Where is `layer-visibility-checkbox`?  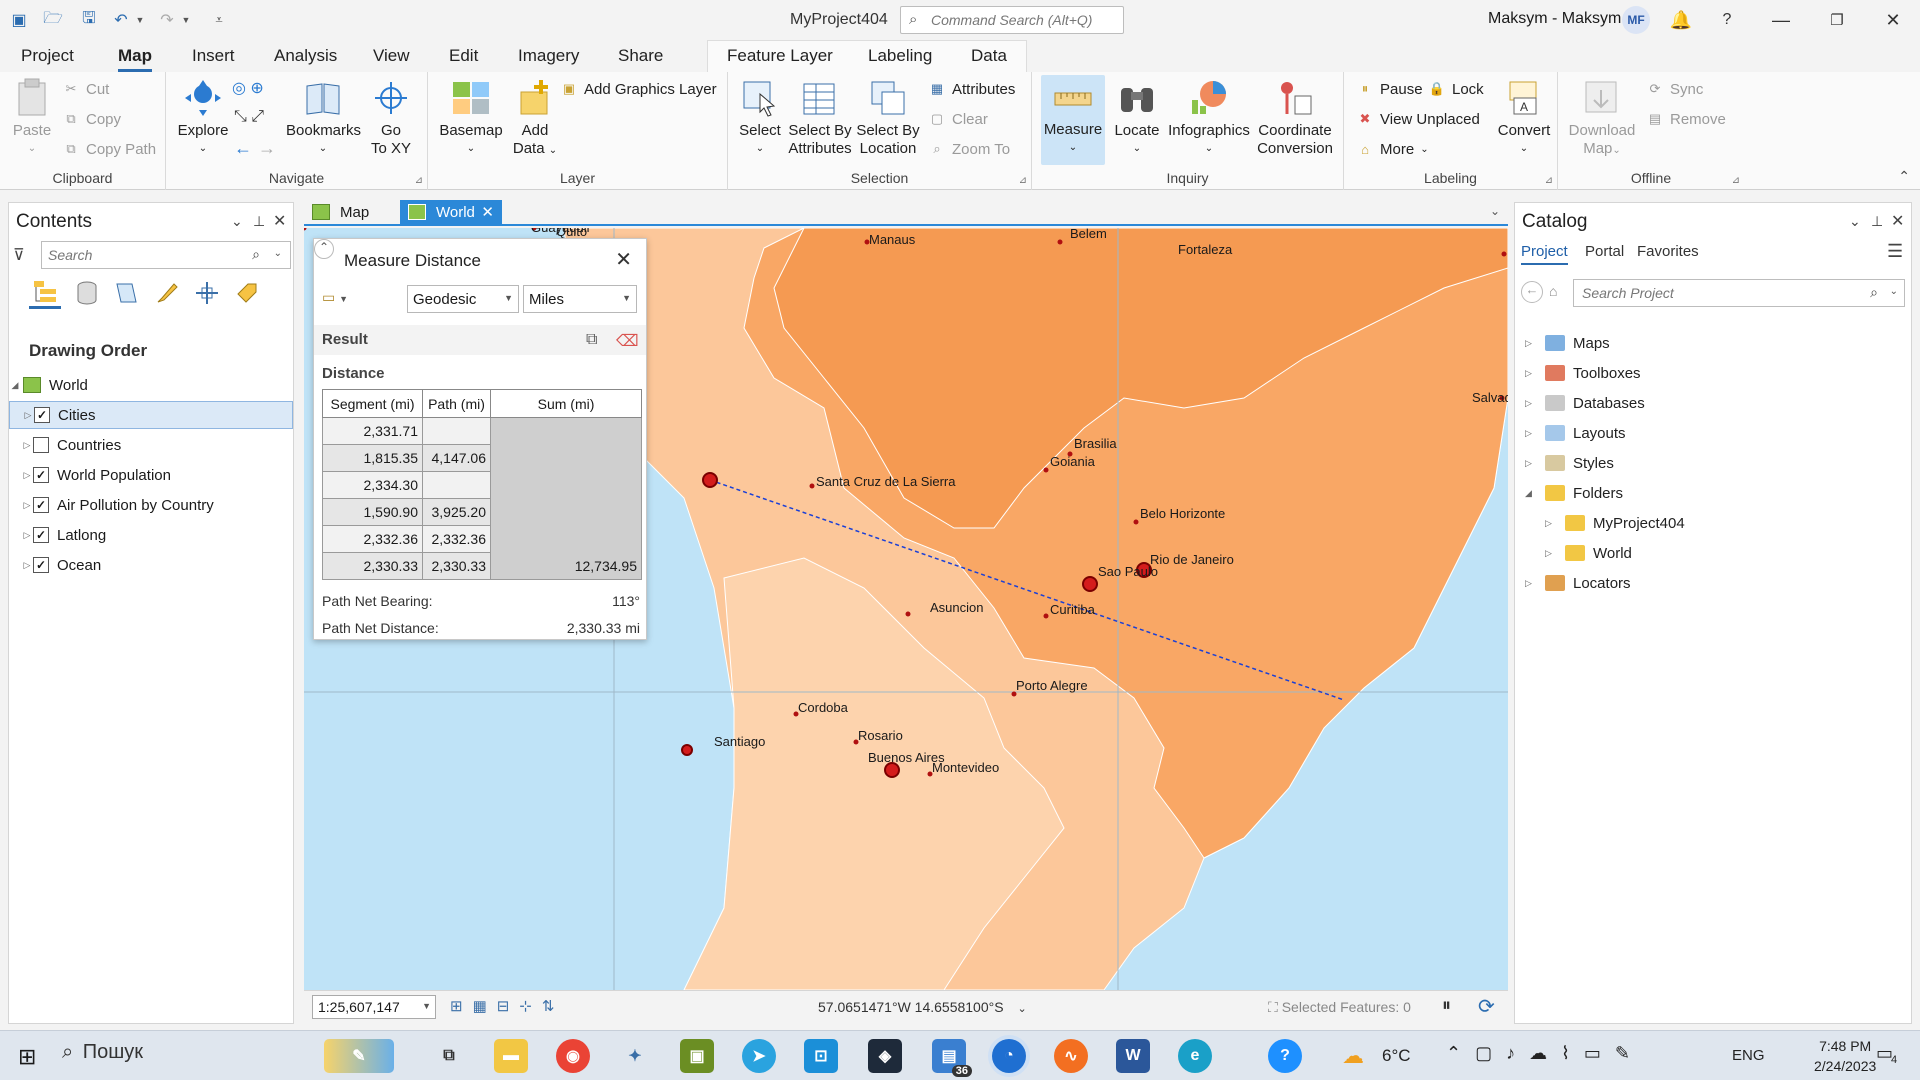
layer-visibility-checkbox is located at coordinates (41, 445).